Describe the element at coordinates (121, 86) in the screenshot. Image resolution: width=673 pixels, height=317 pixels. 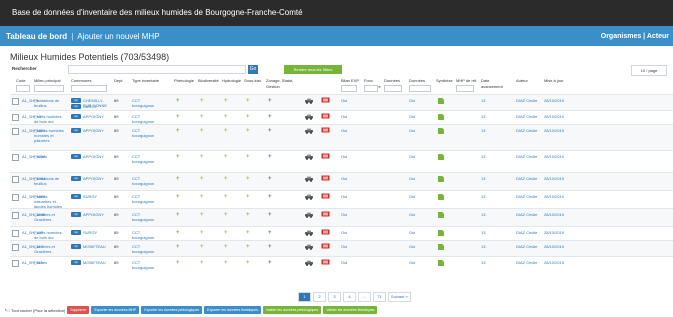
I see `column-header: Dept` at that location.